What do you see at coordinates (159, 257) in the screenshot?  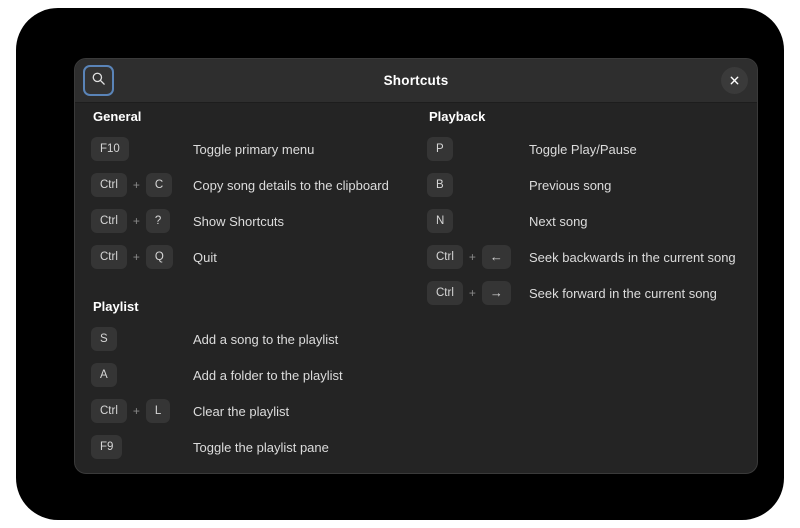 I see `key-cap: Q` at bounding box center [159, 257].